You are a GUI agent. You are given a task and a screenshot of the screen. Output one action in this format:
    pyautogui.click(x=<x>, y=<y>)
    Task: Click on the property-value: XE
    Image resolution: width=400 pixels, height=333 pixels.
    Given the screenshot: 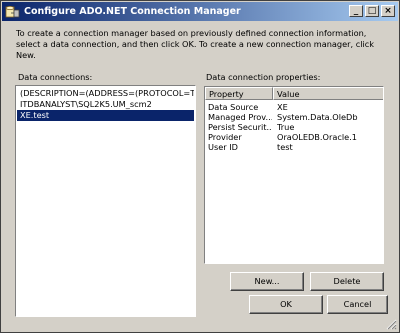 What is the action you would take?
    pyautogui.click(x=282, y=107)
    